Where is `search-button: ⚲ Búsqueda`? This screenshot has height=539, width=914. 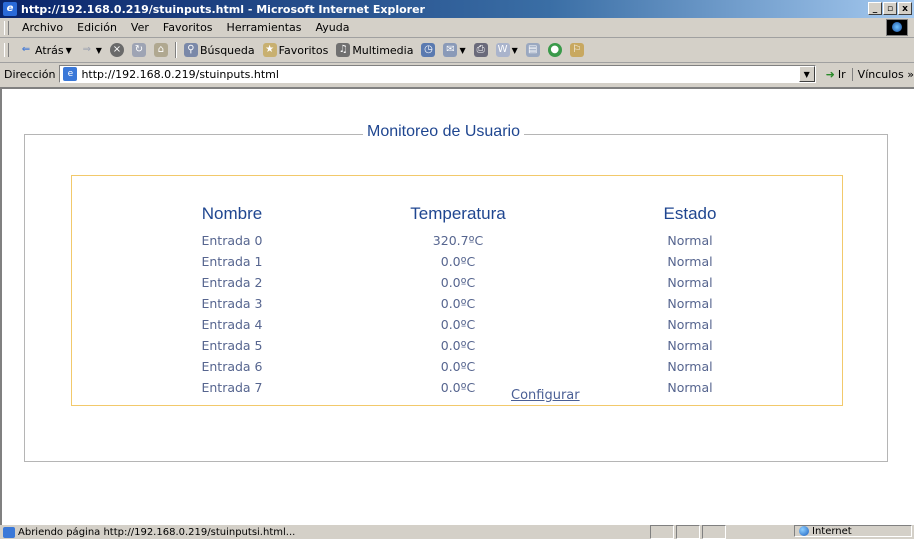
search-button: ⚲ Búsqueda is located at coordinates (219, 50).